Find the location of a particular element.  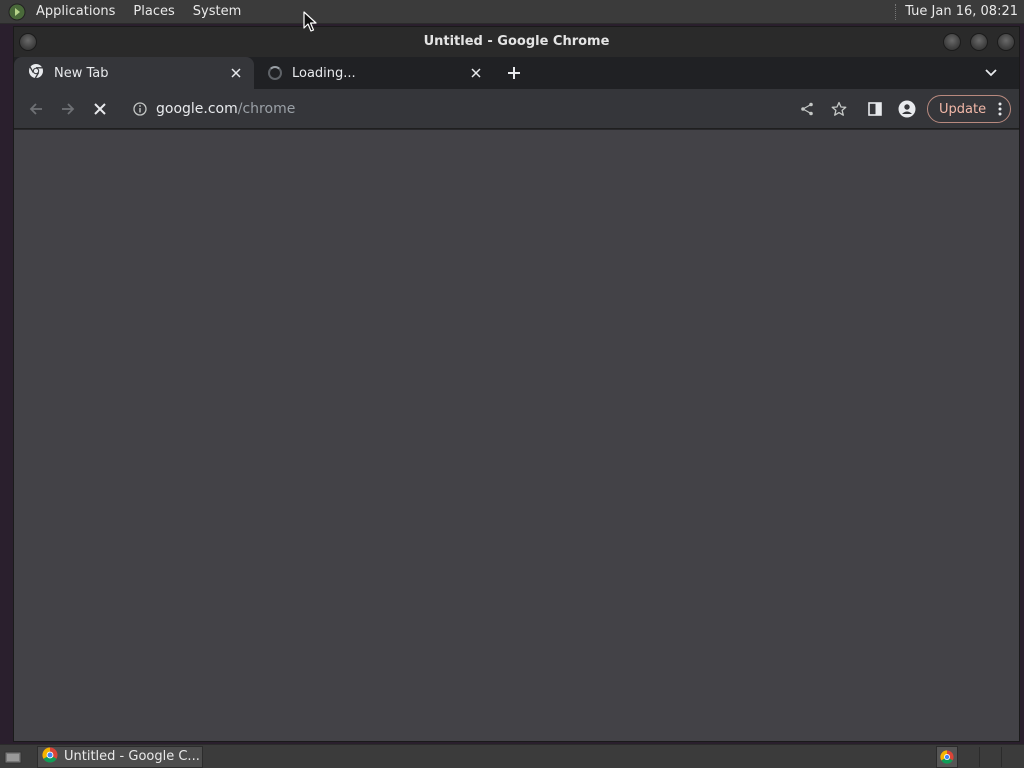

new-tab-button is located at coordinates (514, 73).